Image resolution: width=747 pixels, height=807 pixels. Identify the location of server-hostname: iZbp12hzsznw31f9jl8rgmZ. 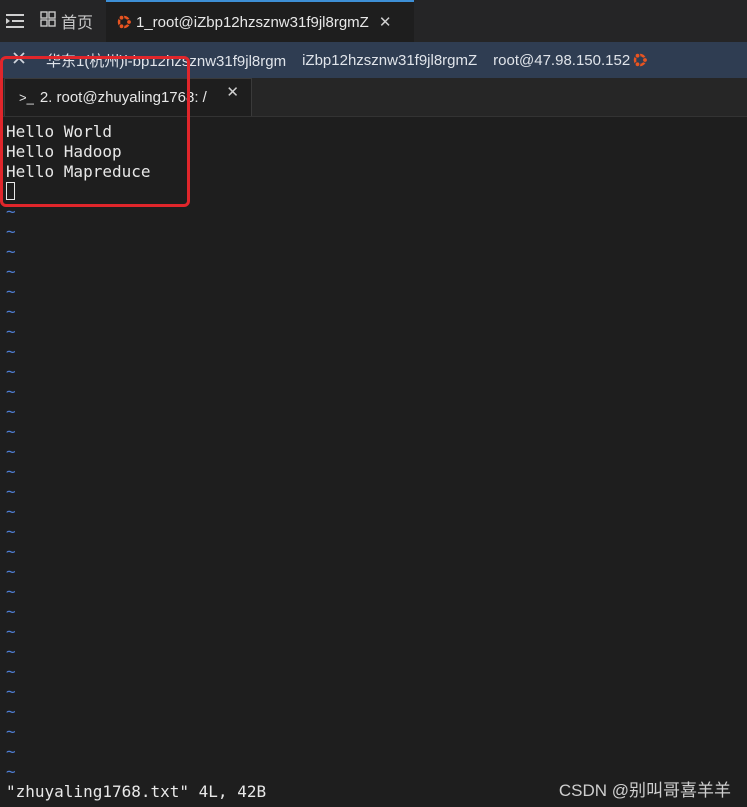
(390, 60).